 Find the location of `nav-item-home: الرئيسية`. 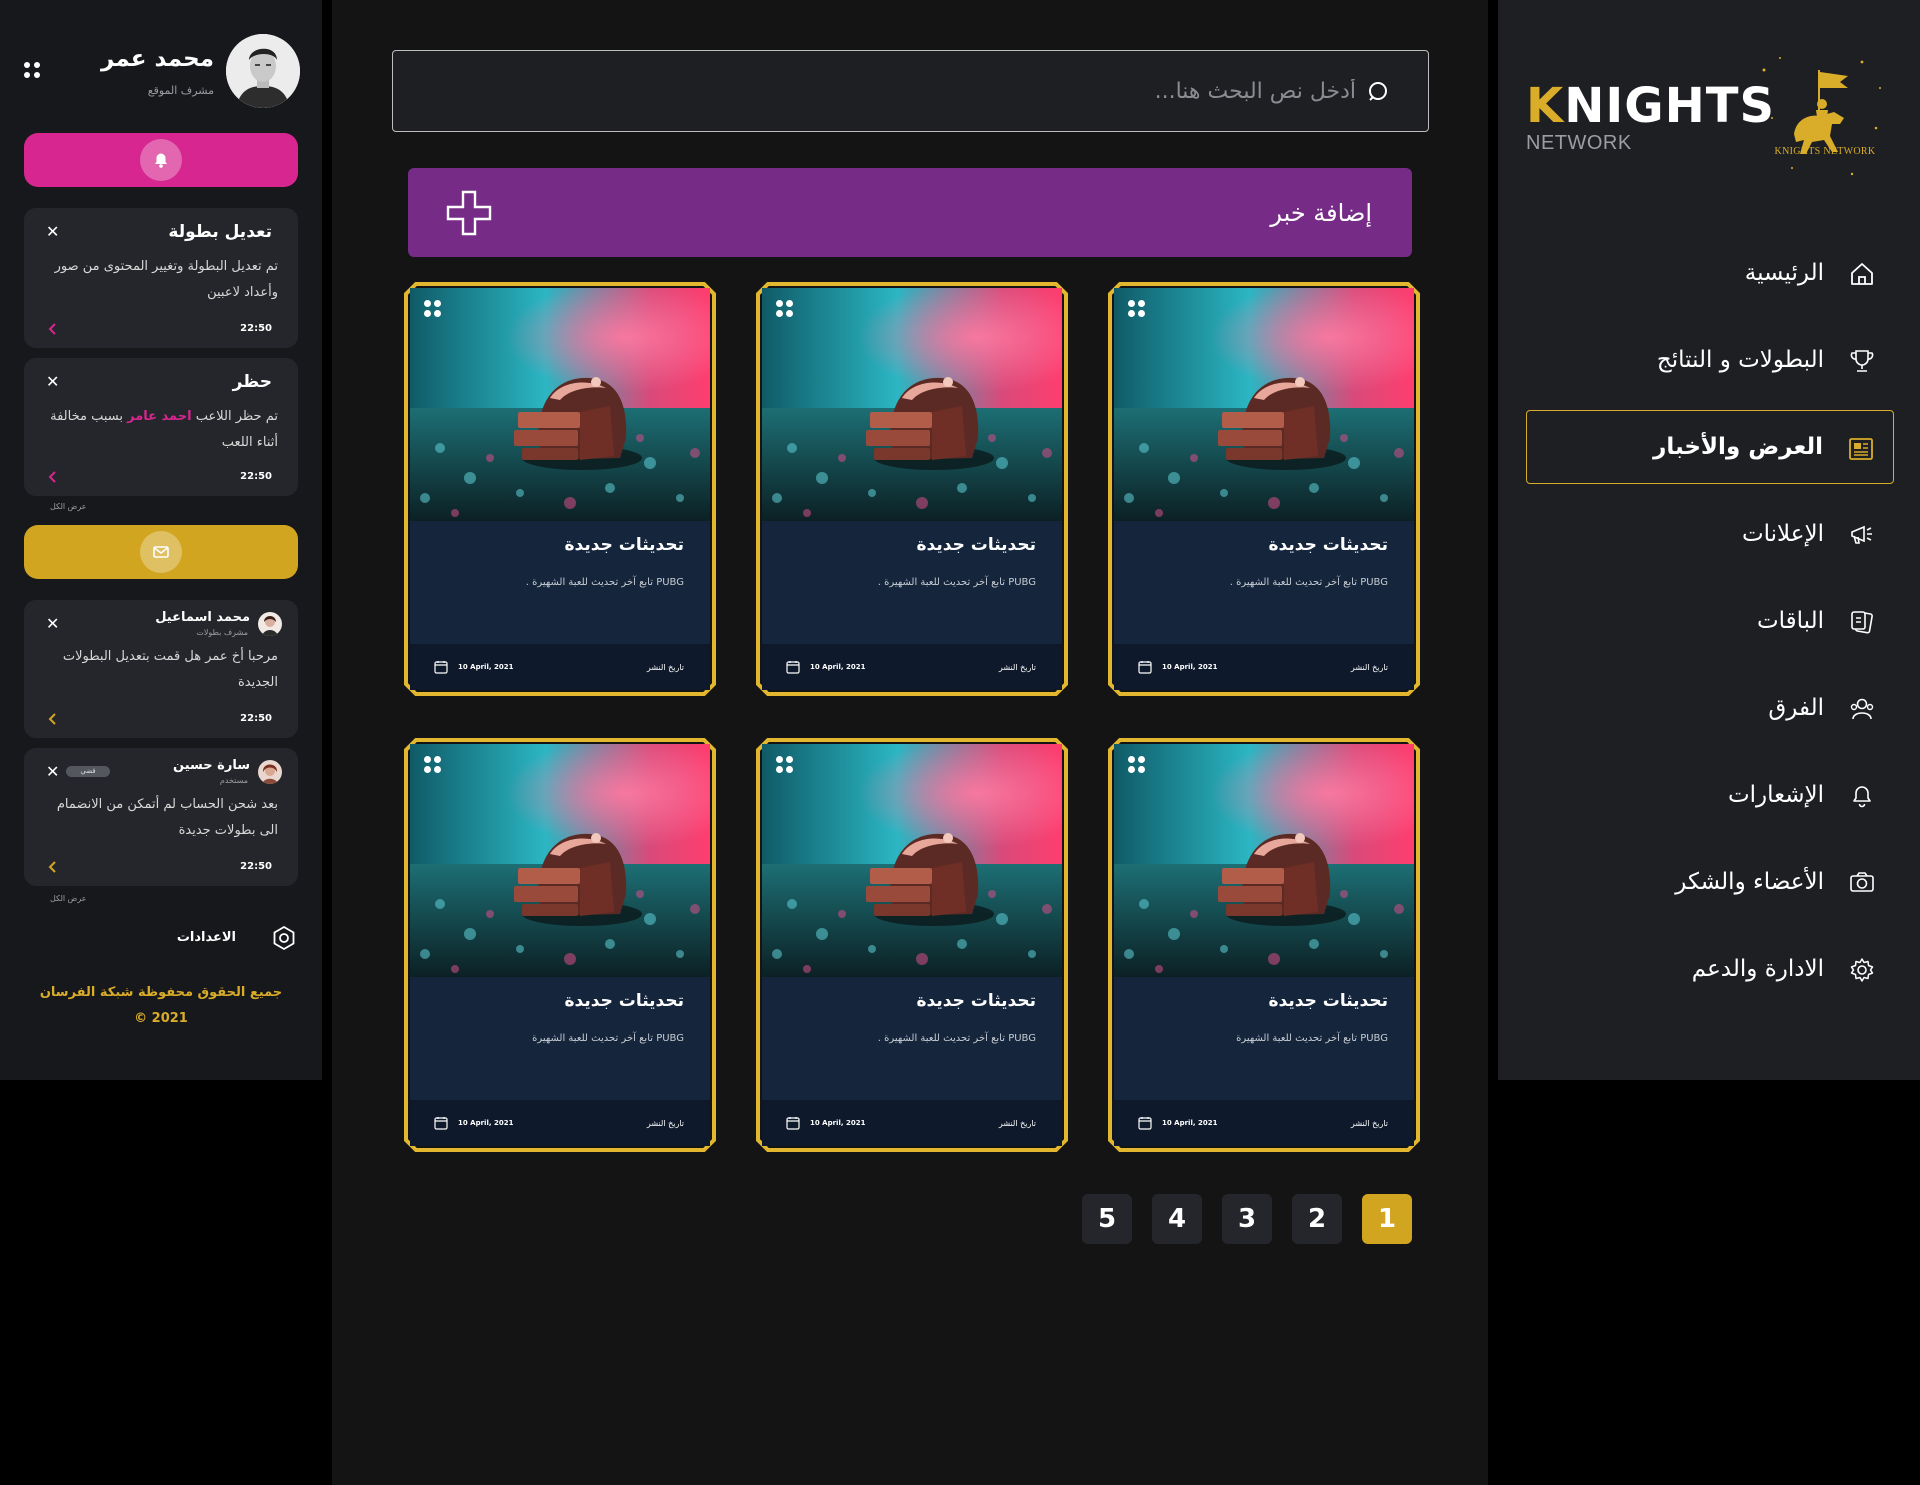

nav-item-home: الرئيسية is located at coordinates (1710, 273).